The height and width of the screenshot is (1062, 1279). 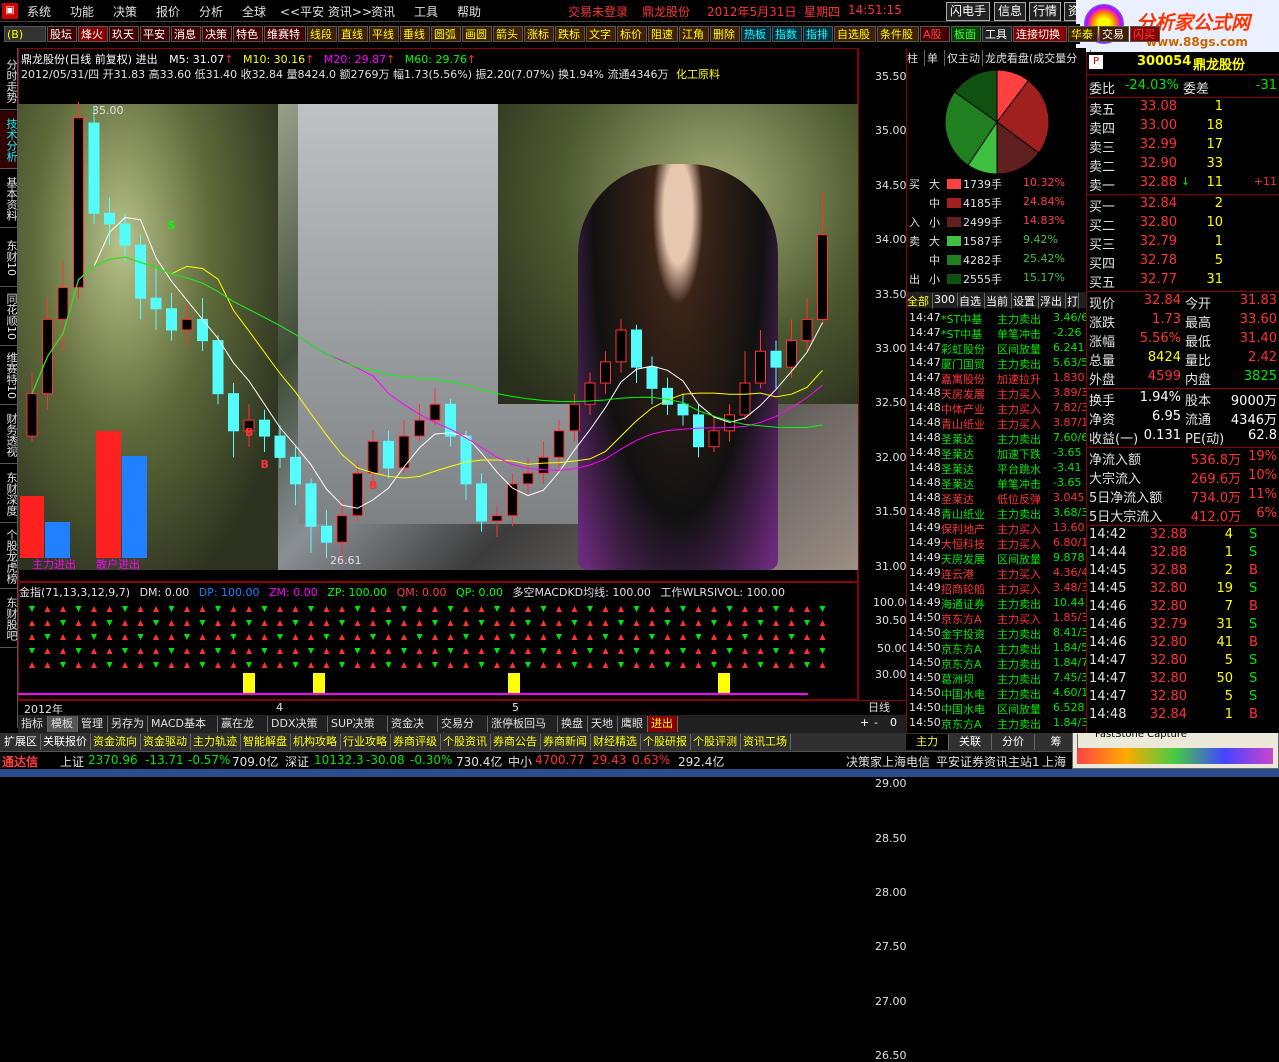 What do you see at coordinates (601, 34) in the screenshot?
I see `toolbar-button-18: 文字` at bounding box center [601, 34].